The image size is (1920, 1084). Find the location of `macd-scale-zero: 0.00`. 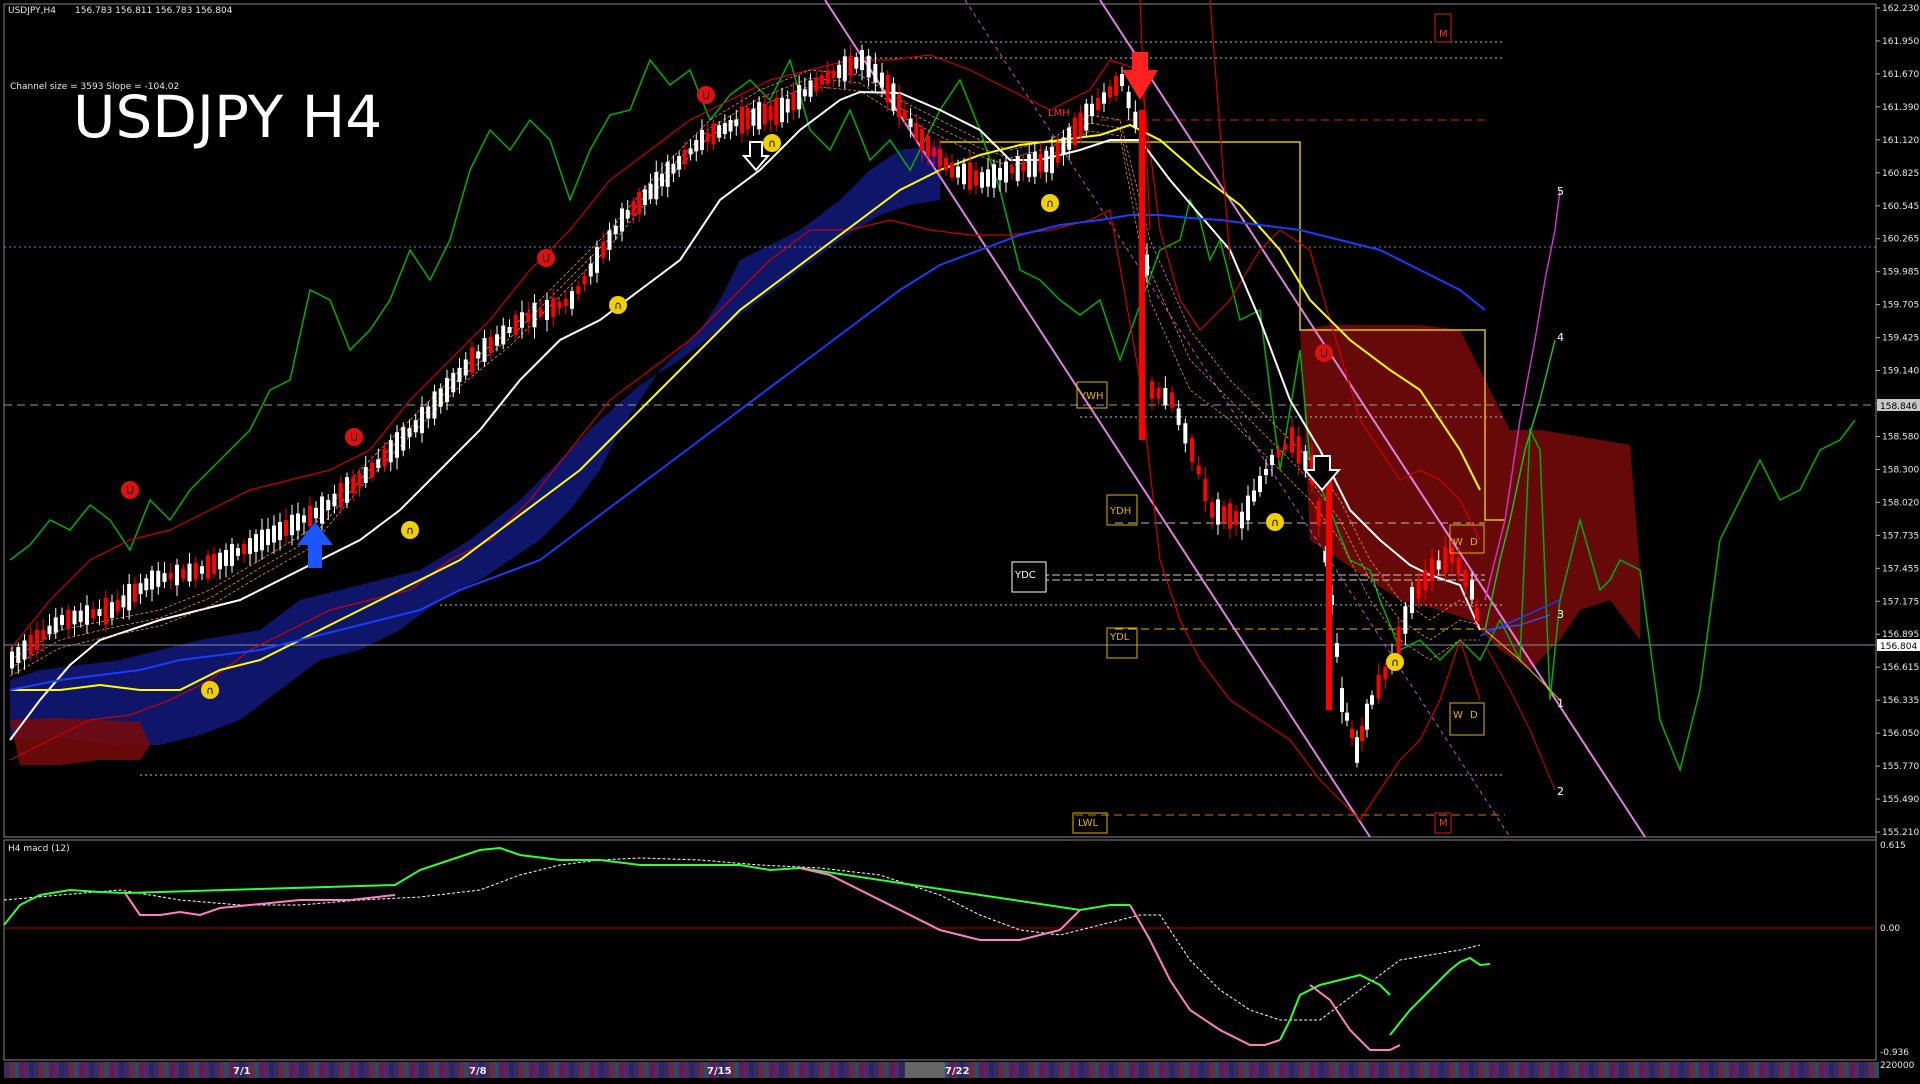

macd-scale-zero: 0.00 is located at coordinates (1890, 929).